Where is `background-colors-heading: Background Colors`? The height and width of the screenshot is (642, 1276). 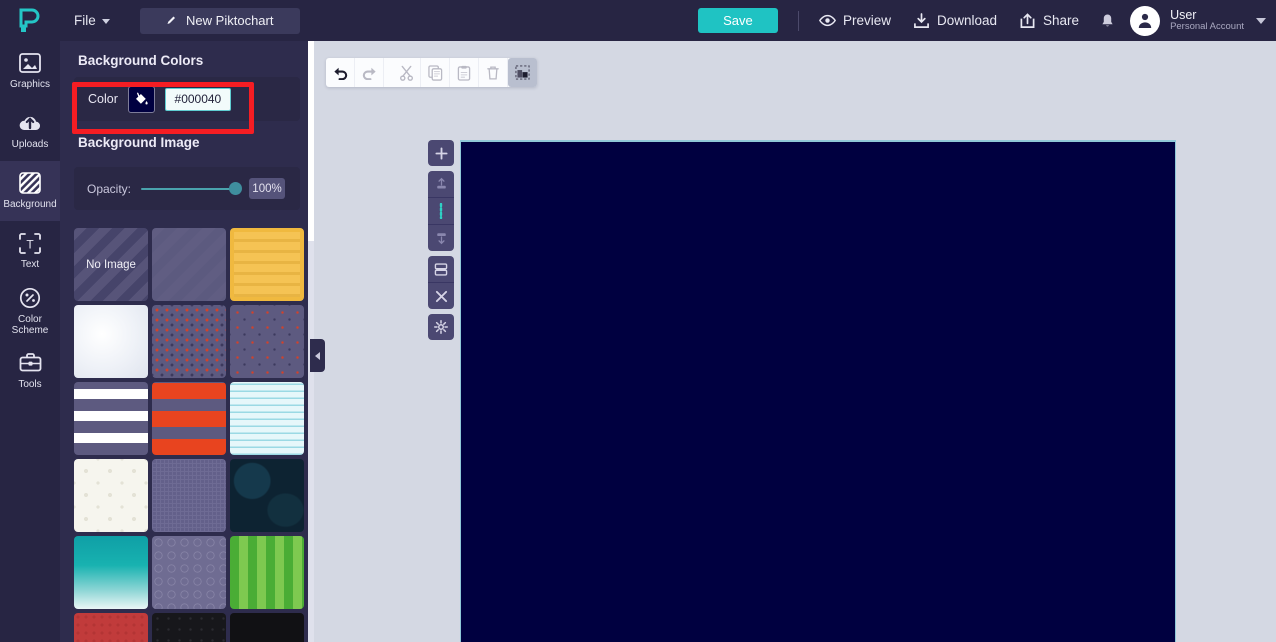 background-colors-heading: Background Colors is located at coordinates (141, 60).